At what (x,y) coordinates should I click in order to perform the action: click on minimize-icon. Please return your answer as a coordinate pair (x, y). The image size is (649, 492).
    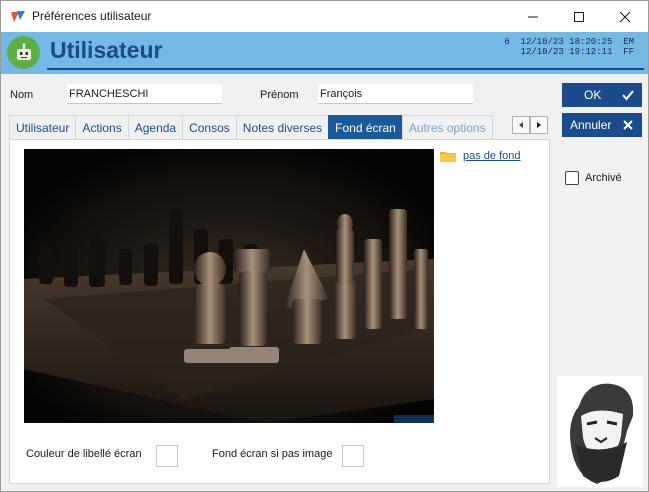
    Looking at the image, I should click on (533, 16).